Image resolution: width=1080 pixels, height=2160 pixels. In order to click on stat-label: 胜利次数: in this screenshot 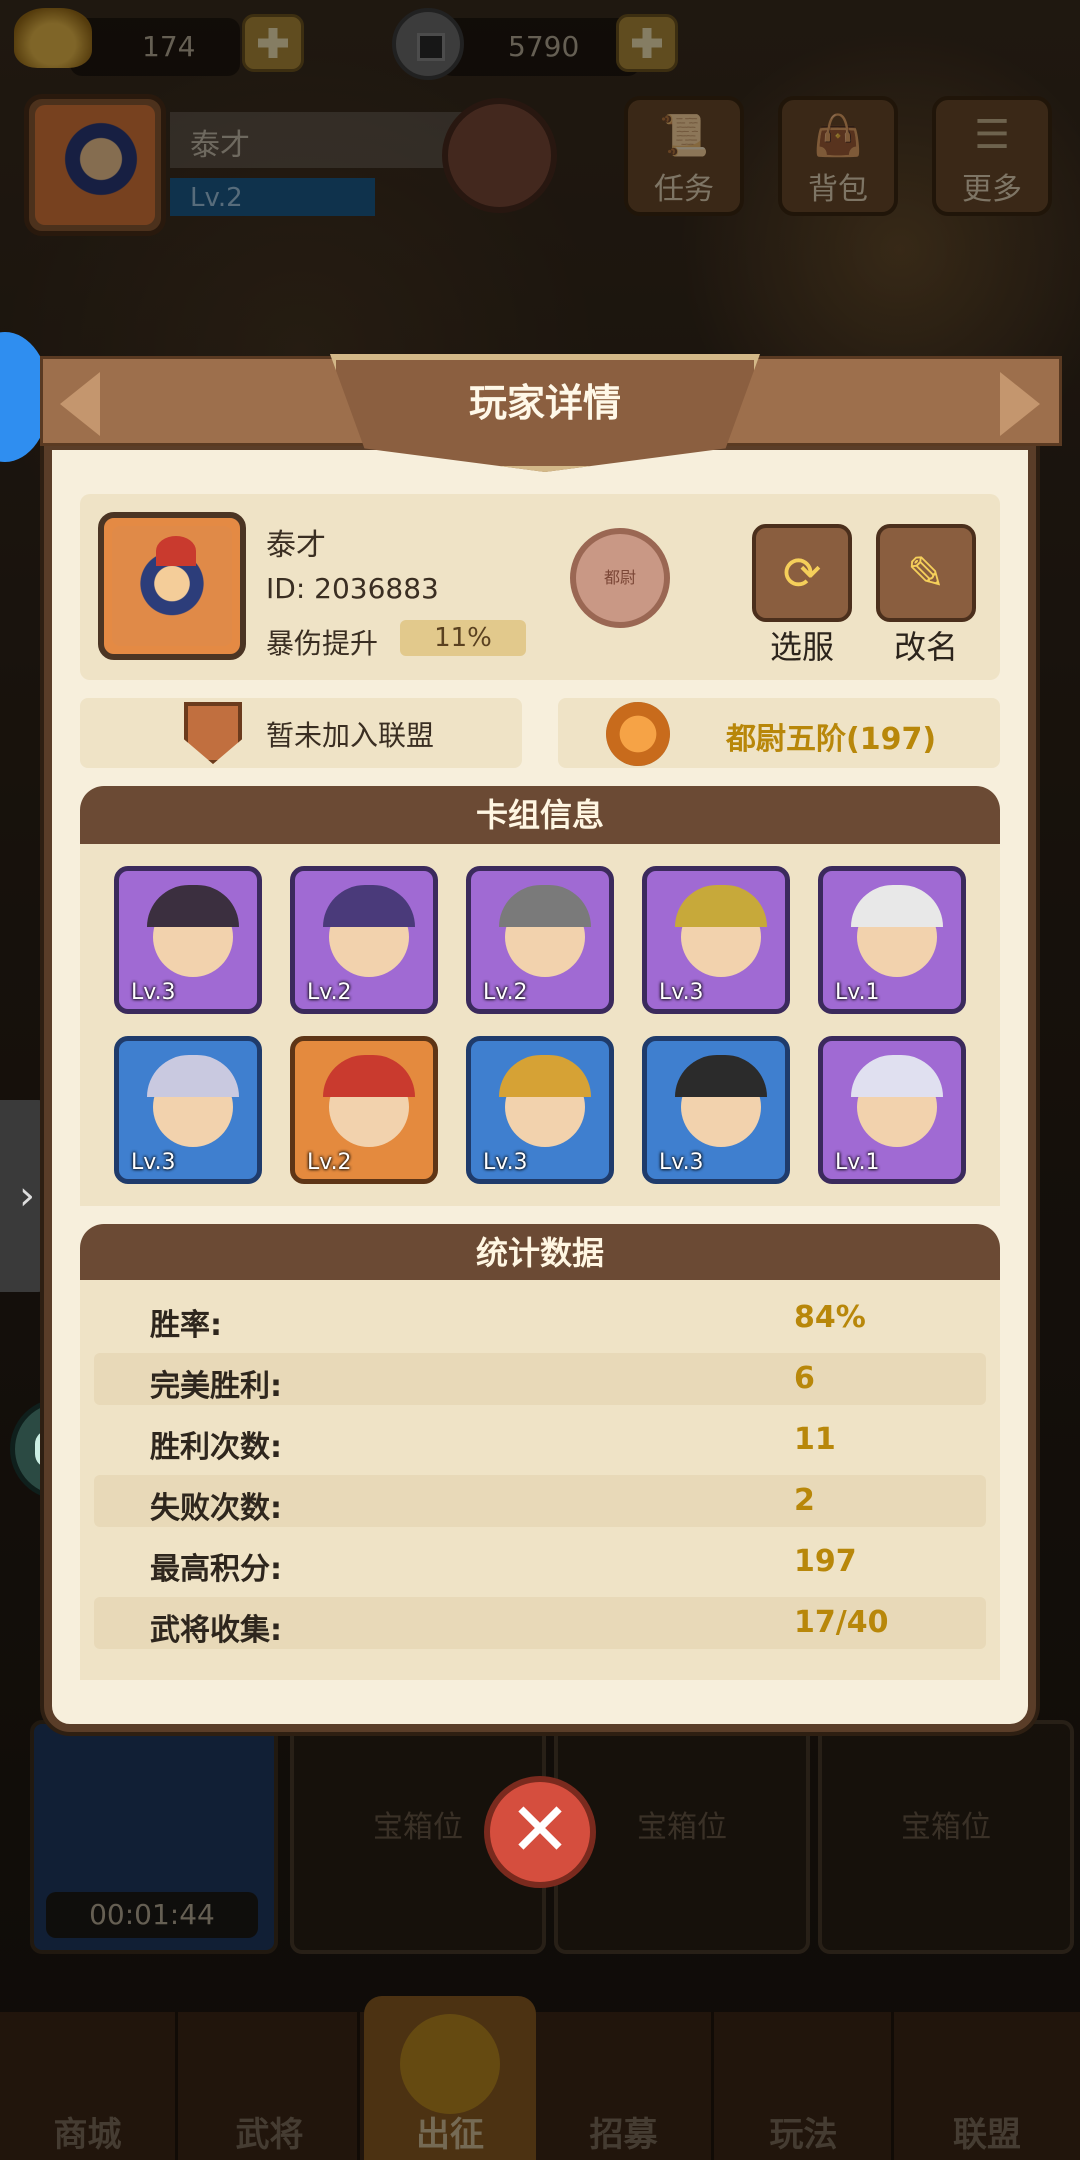, I will do `click(216, 1447)`.